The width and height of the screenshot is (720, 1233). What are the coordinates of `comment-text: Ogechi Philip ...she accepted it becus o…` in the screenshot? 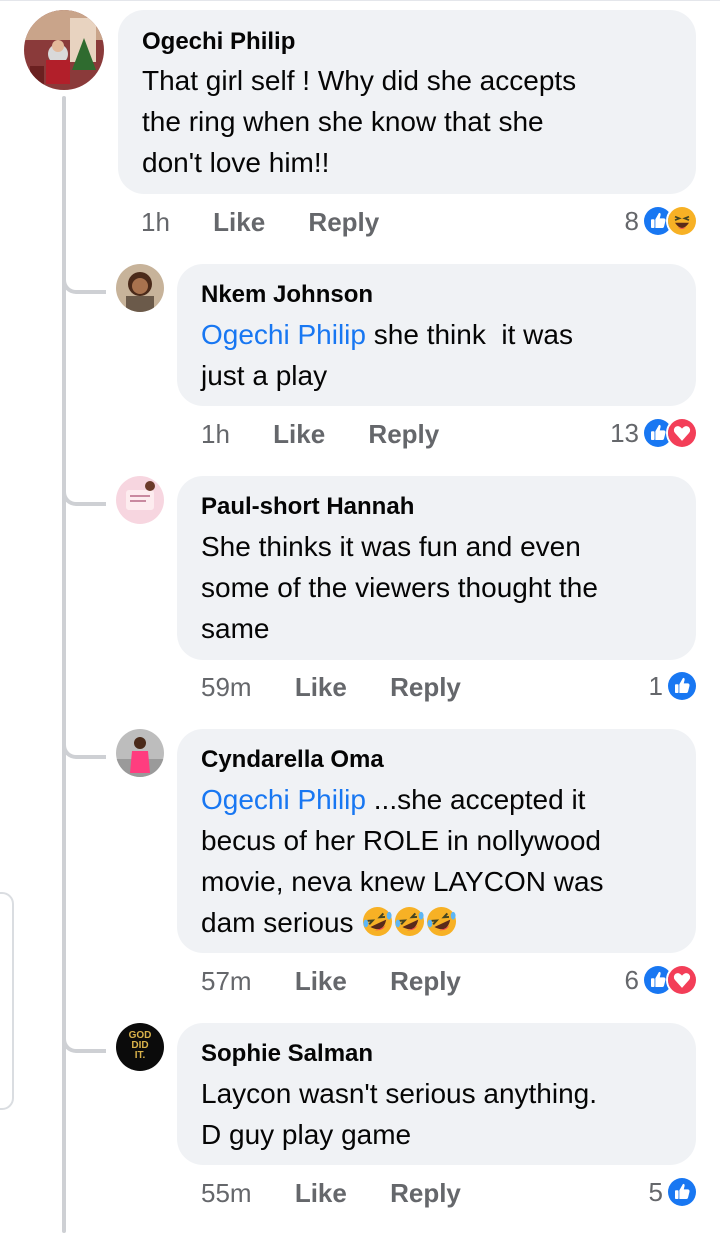 It's located at (402, 861).